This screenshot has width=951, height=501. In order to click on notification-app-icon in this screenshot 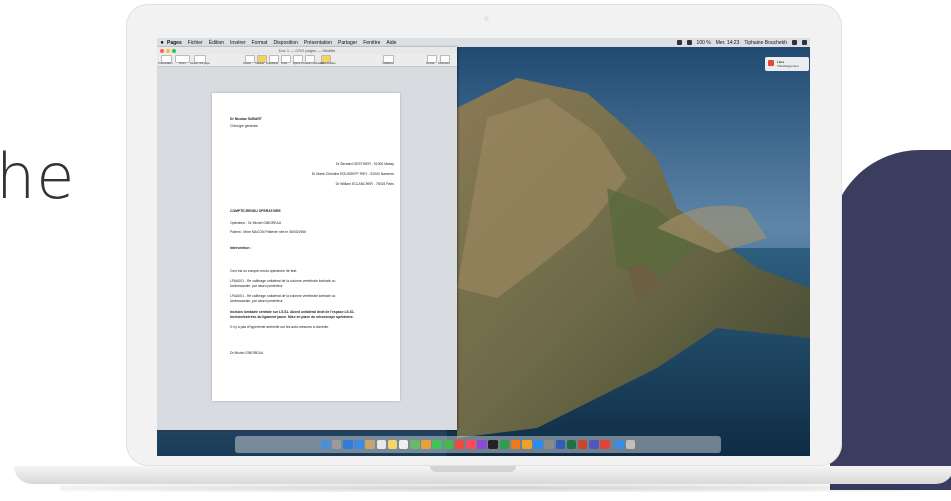, I will do `click(771, 63)`.